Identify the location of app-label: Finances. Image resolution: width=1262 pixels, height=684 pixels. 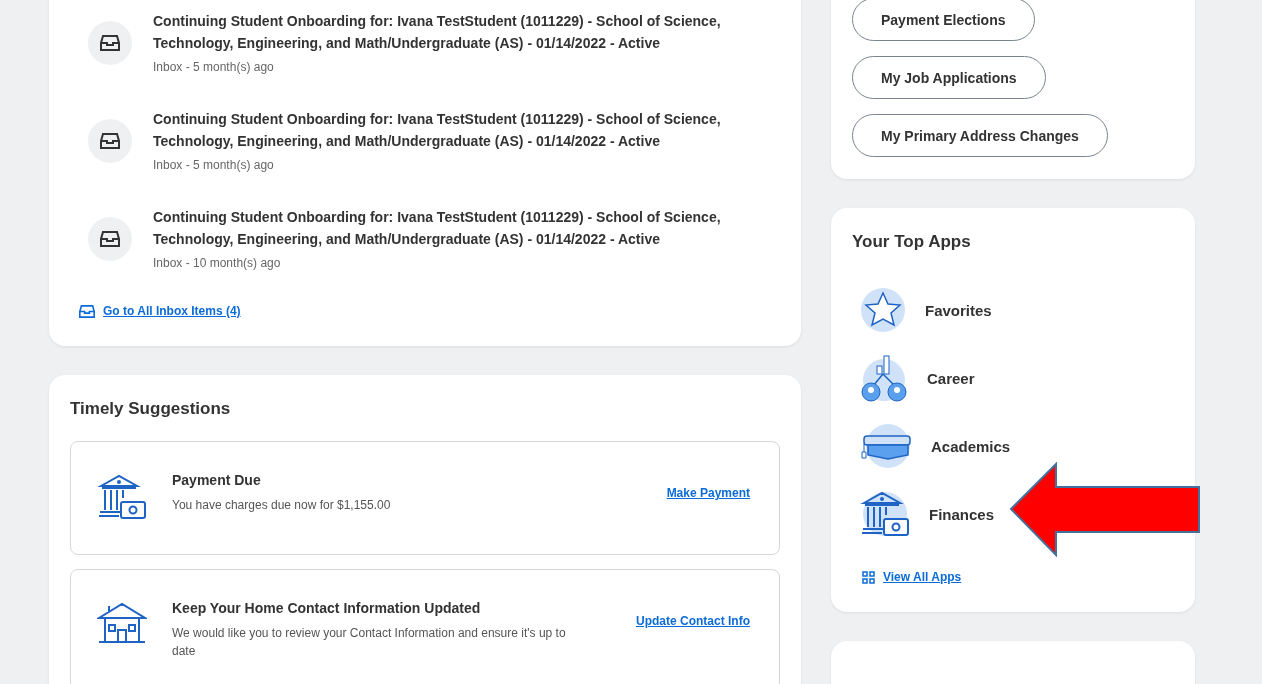
(962, 514).